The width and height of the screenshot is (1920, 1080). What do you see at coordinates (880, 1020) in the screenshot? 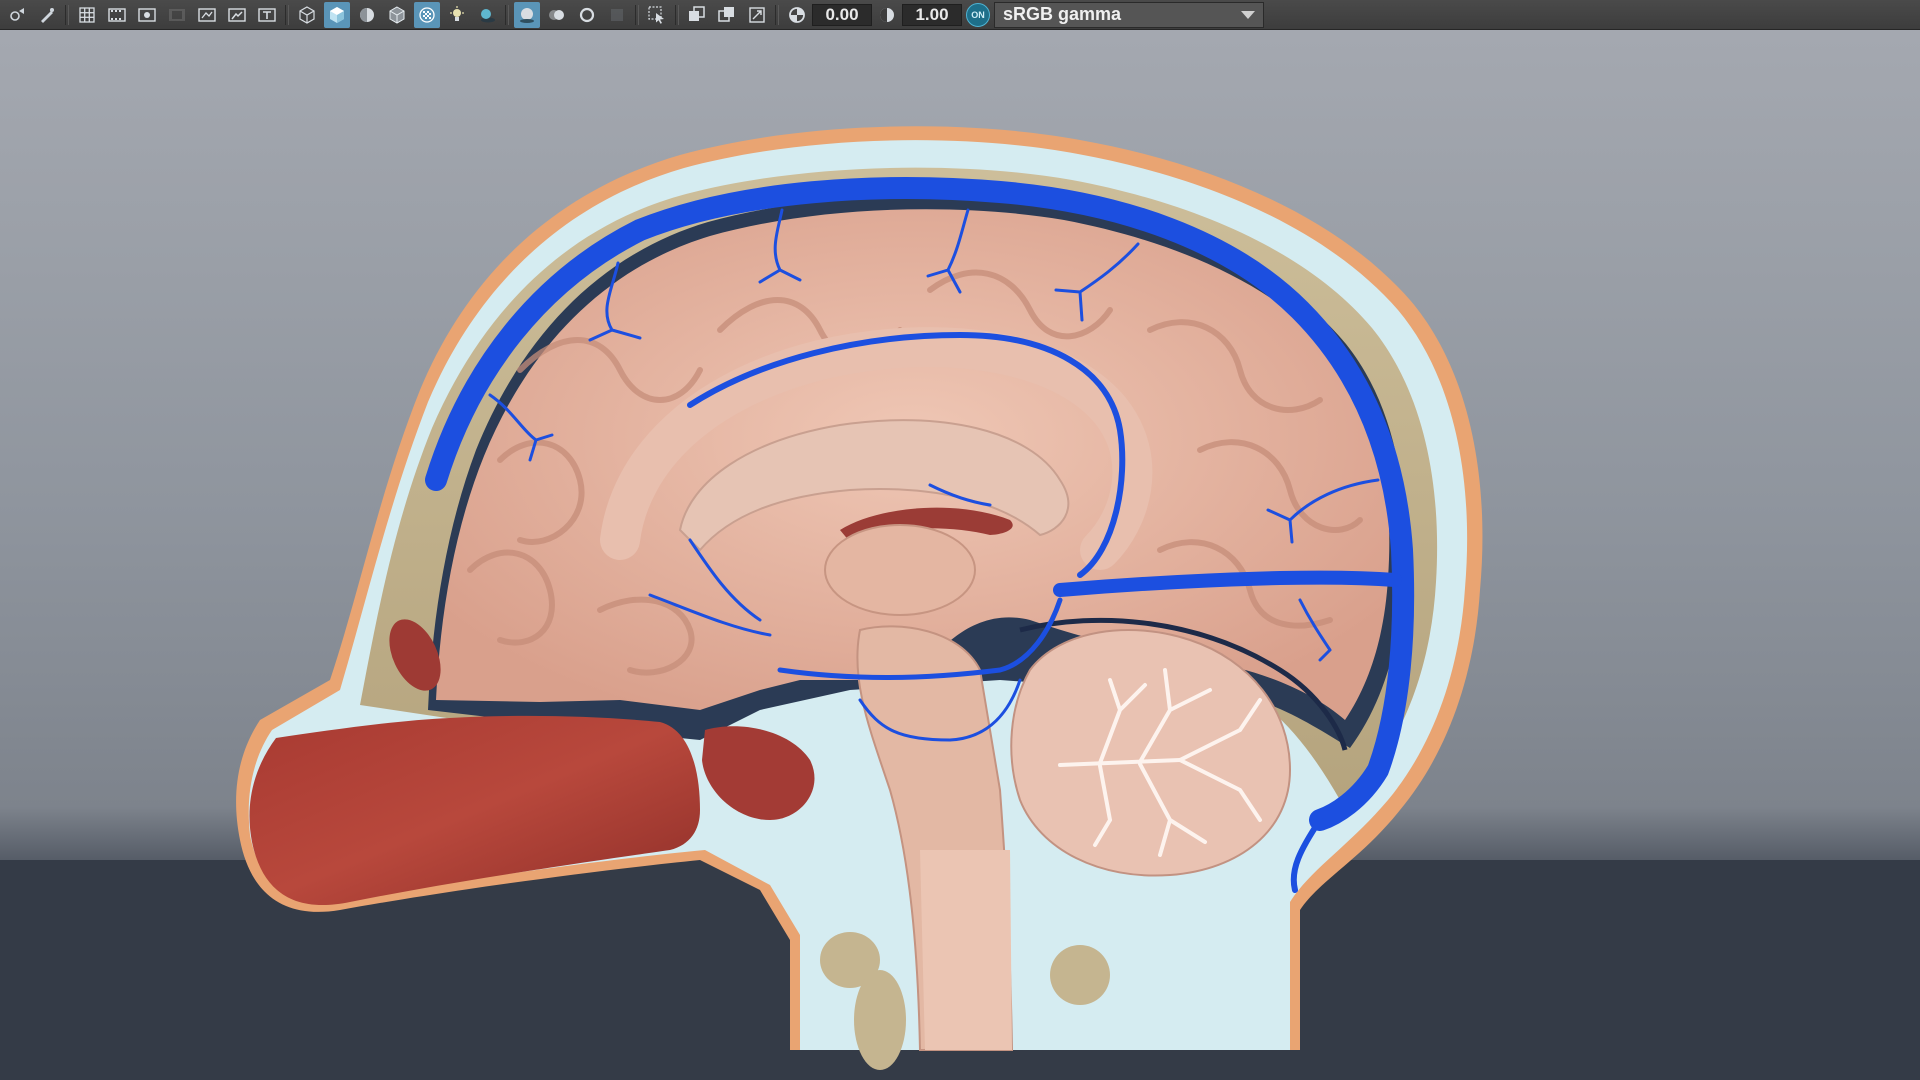
I see `vertebra-c2` at bounding box center [880, 1020].